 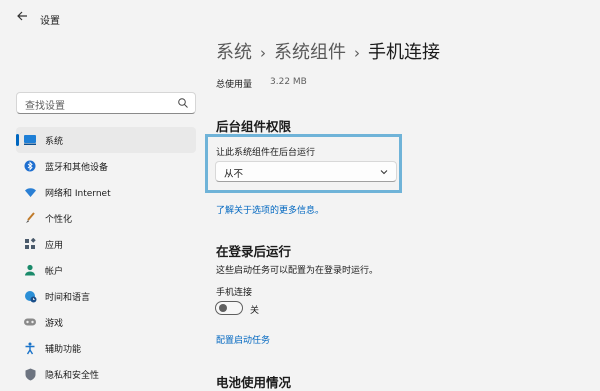 I want to click on active-indicator, so click(x=17, y=140).